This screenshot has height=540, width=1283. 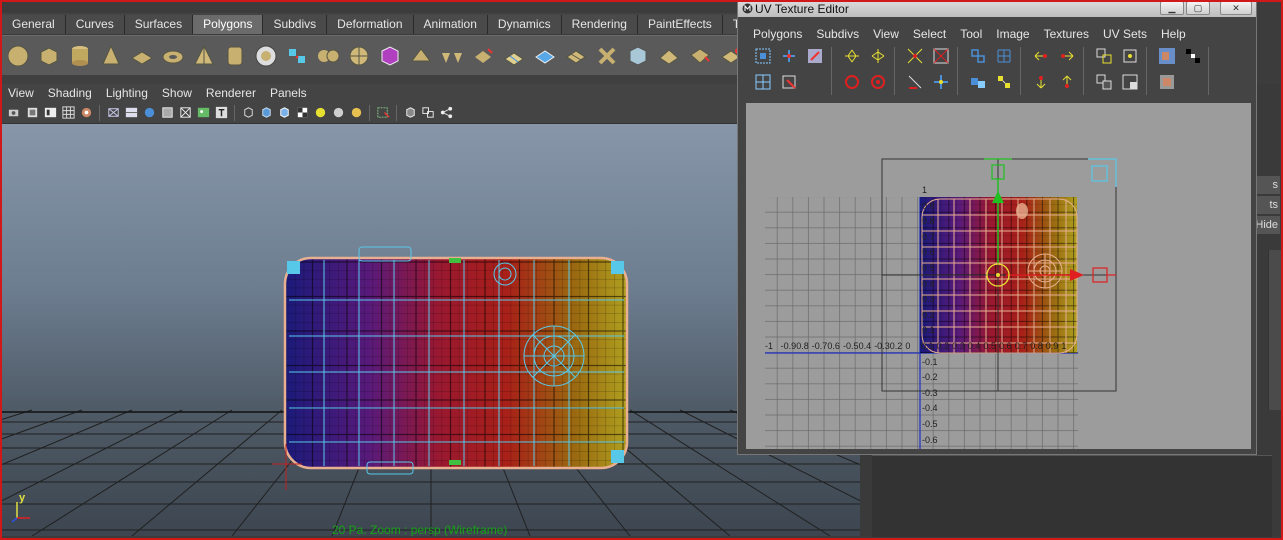 I want to click on smooth-shade-icon, so click(x=131, y=113).